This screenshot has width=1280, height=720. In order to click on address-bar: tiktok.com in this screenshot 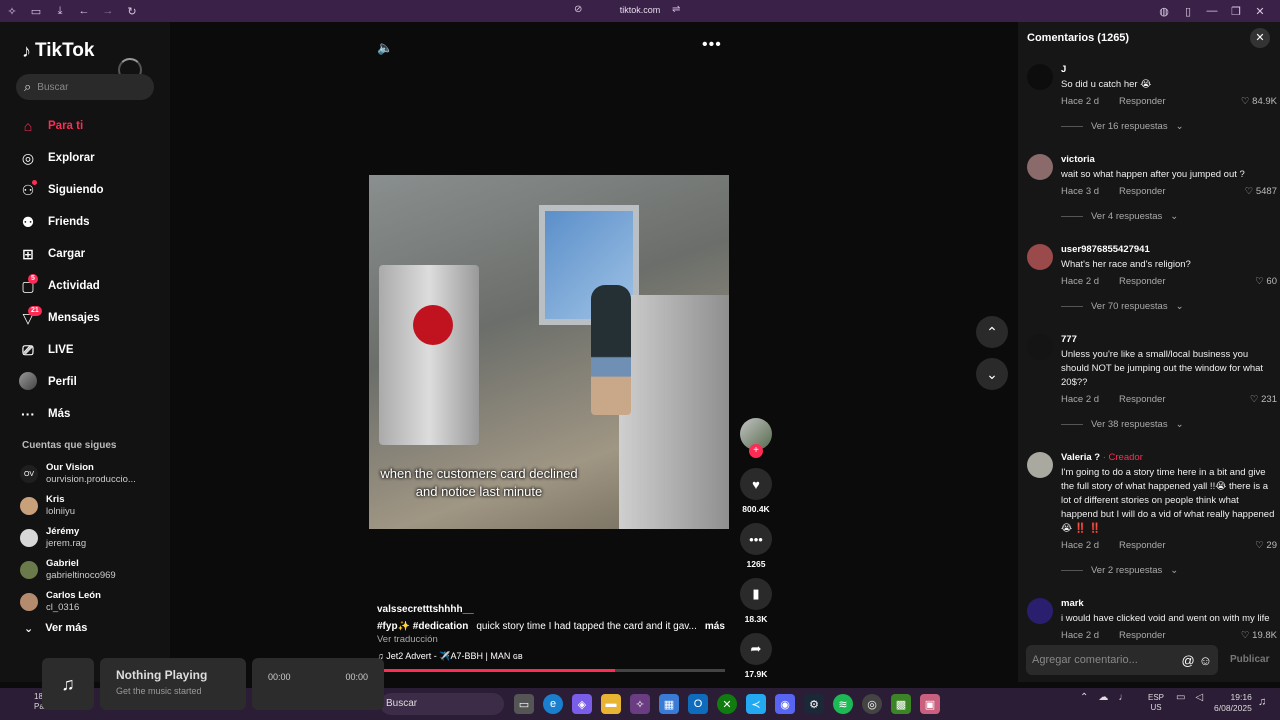, I will do `click(640, 10)`.